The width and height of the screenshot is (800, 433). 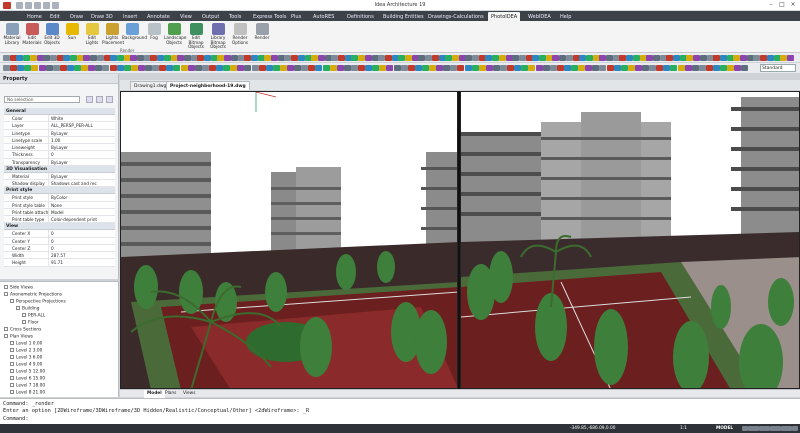 I want to click on toolbar-tool-8-icon, so click(x=53, y=58).